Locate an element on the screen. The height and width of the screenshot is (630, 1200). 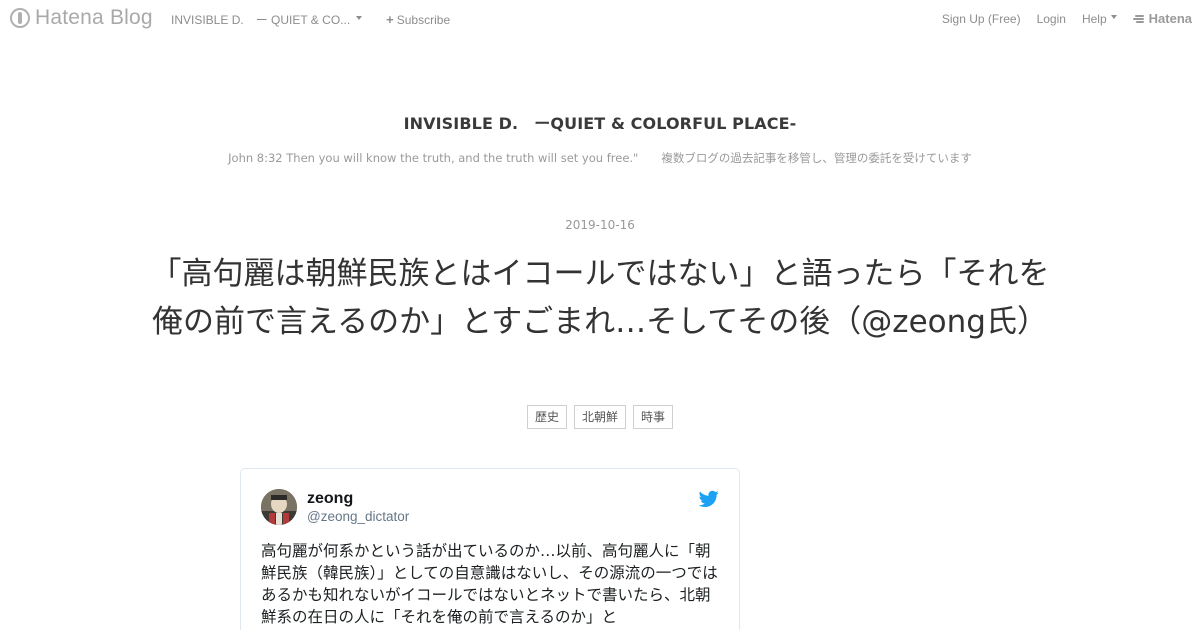
avatar is located at coordinates (279, 507).